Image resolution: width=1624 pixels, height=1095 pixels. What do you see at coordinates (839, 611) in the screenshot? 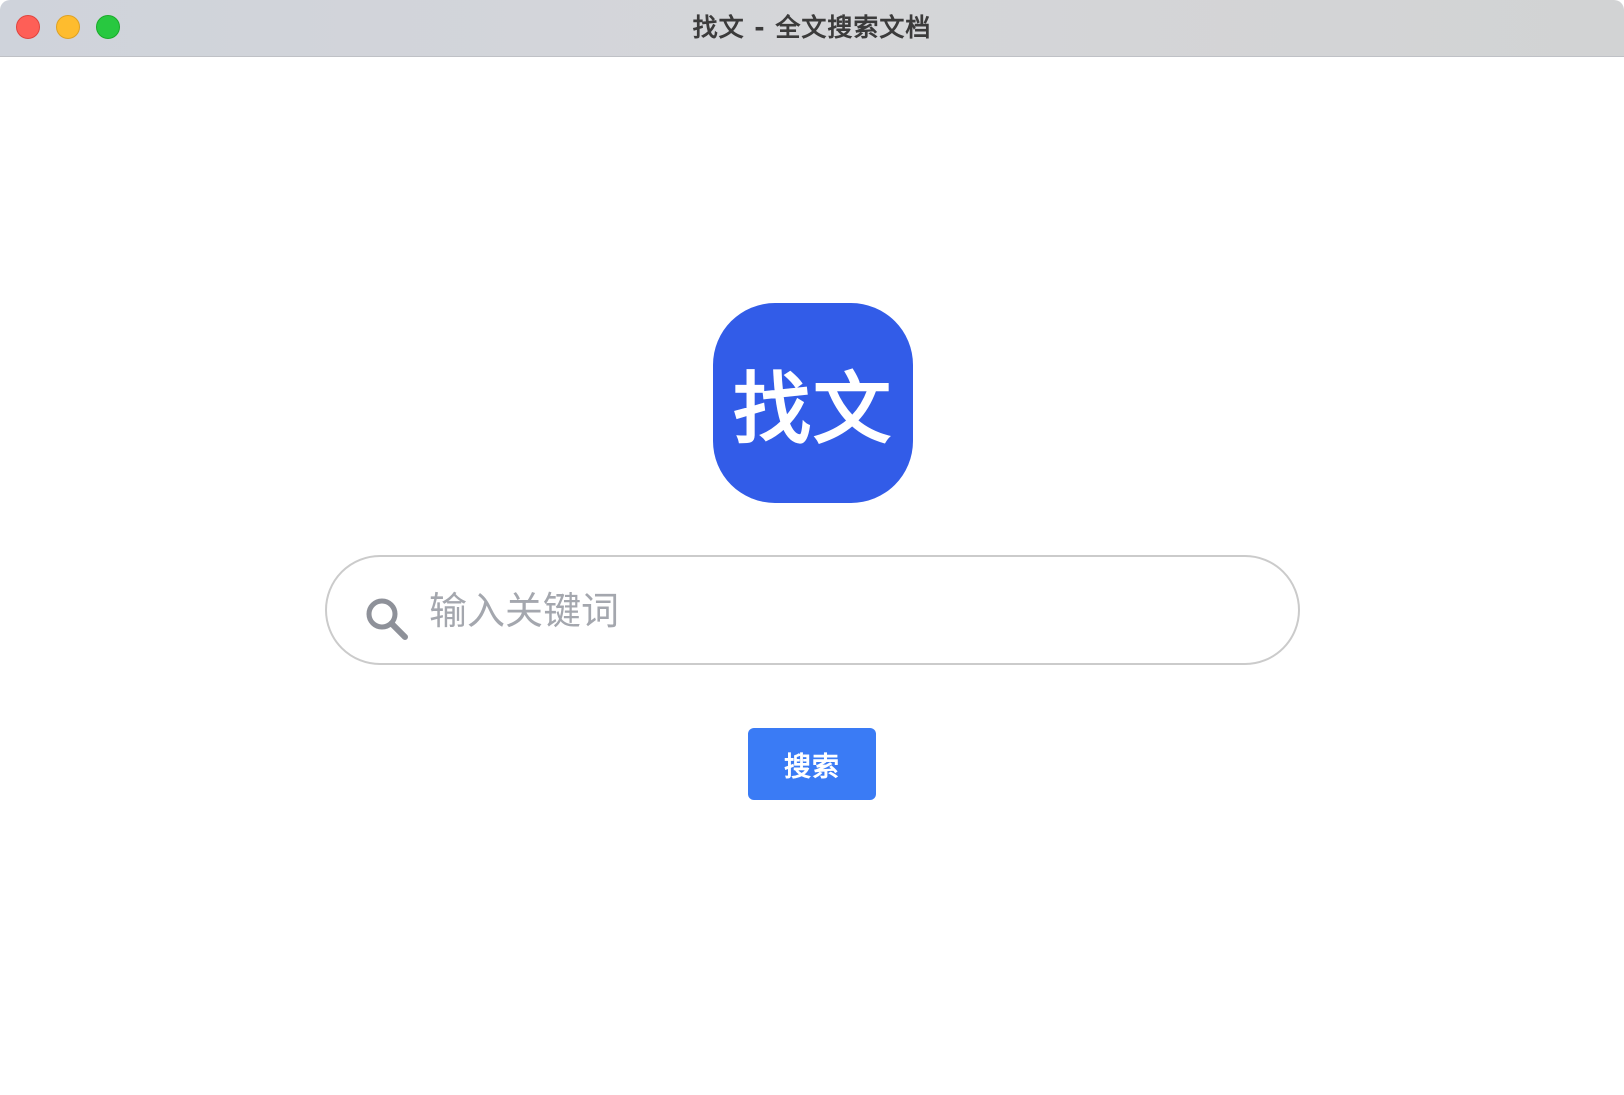
I see `search-input` at bounding box center [839, 611].